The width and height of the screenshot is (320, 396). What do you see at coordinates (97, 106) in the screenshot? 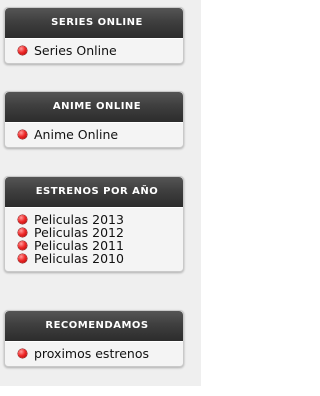
I see `box-title: ANIME ONLINE` at bounding box center [97, 106].